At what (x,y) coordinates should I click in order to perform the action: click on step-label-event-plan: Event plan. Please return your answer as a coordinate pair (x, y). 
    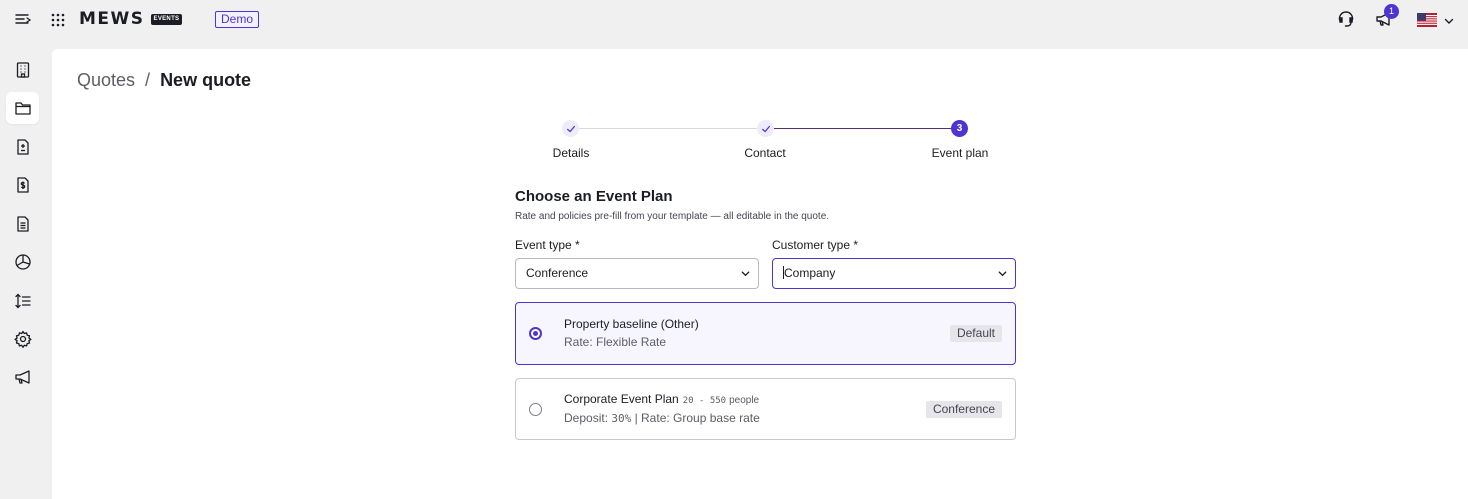
    Looking at the image, I should click on (960, 153).